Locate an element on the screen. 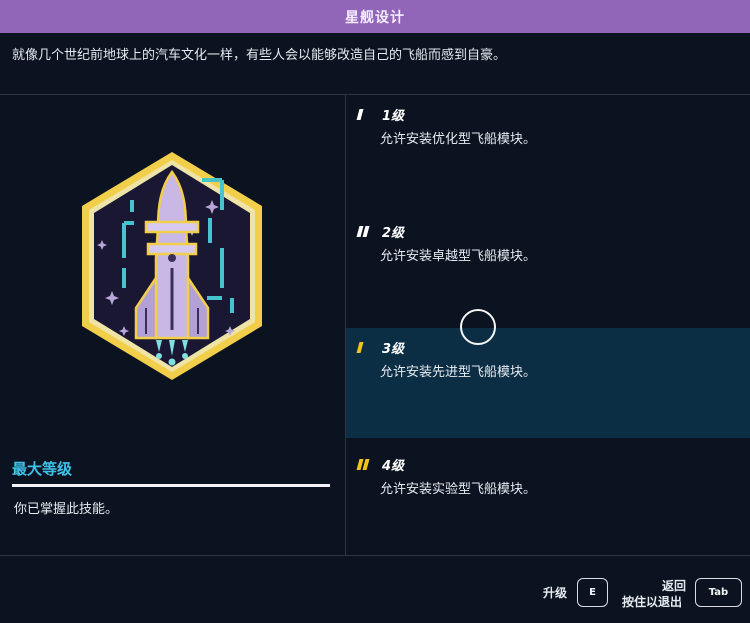  rocket-patch-icon is located at coordinates (172, 266).